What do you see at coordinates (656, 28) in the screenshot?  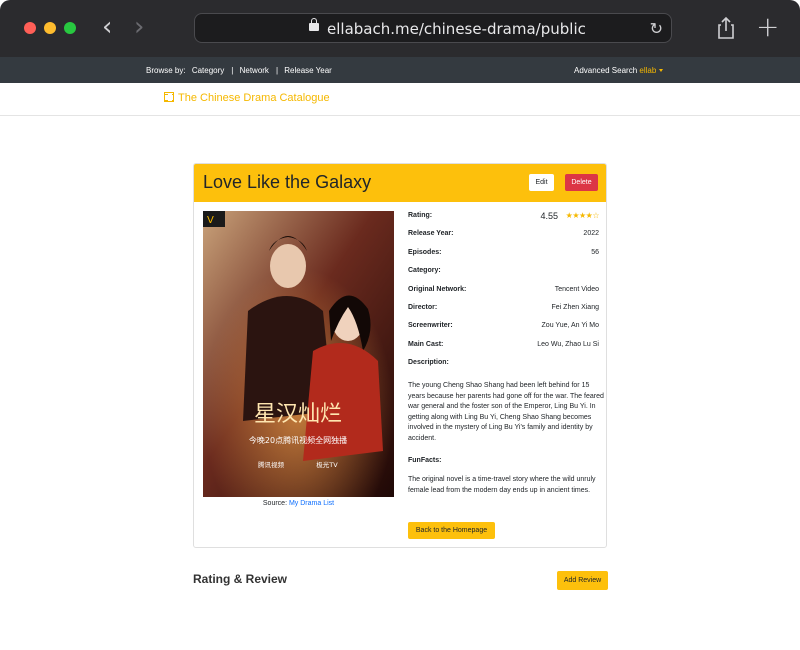 I see `reload-icon: ↻` at bounding box center [656, 28].